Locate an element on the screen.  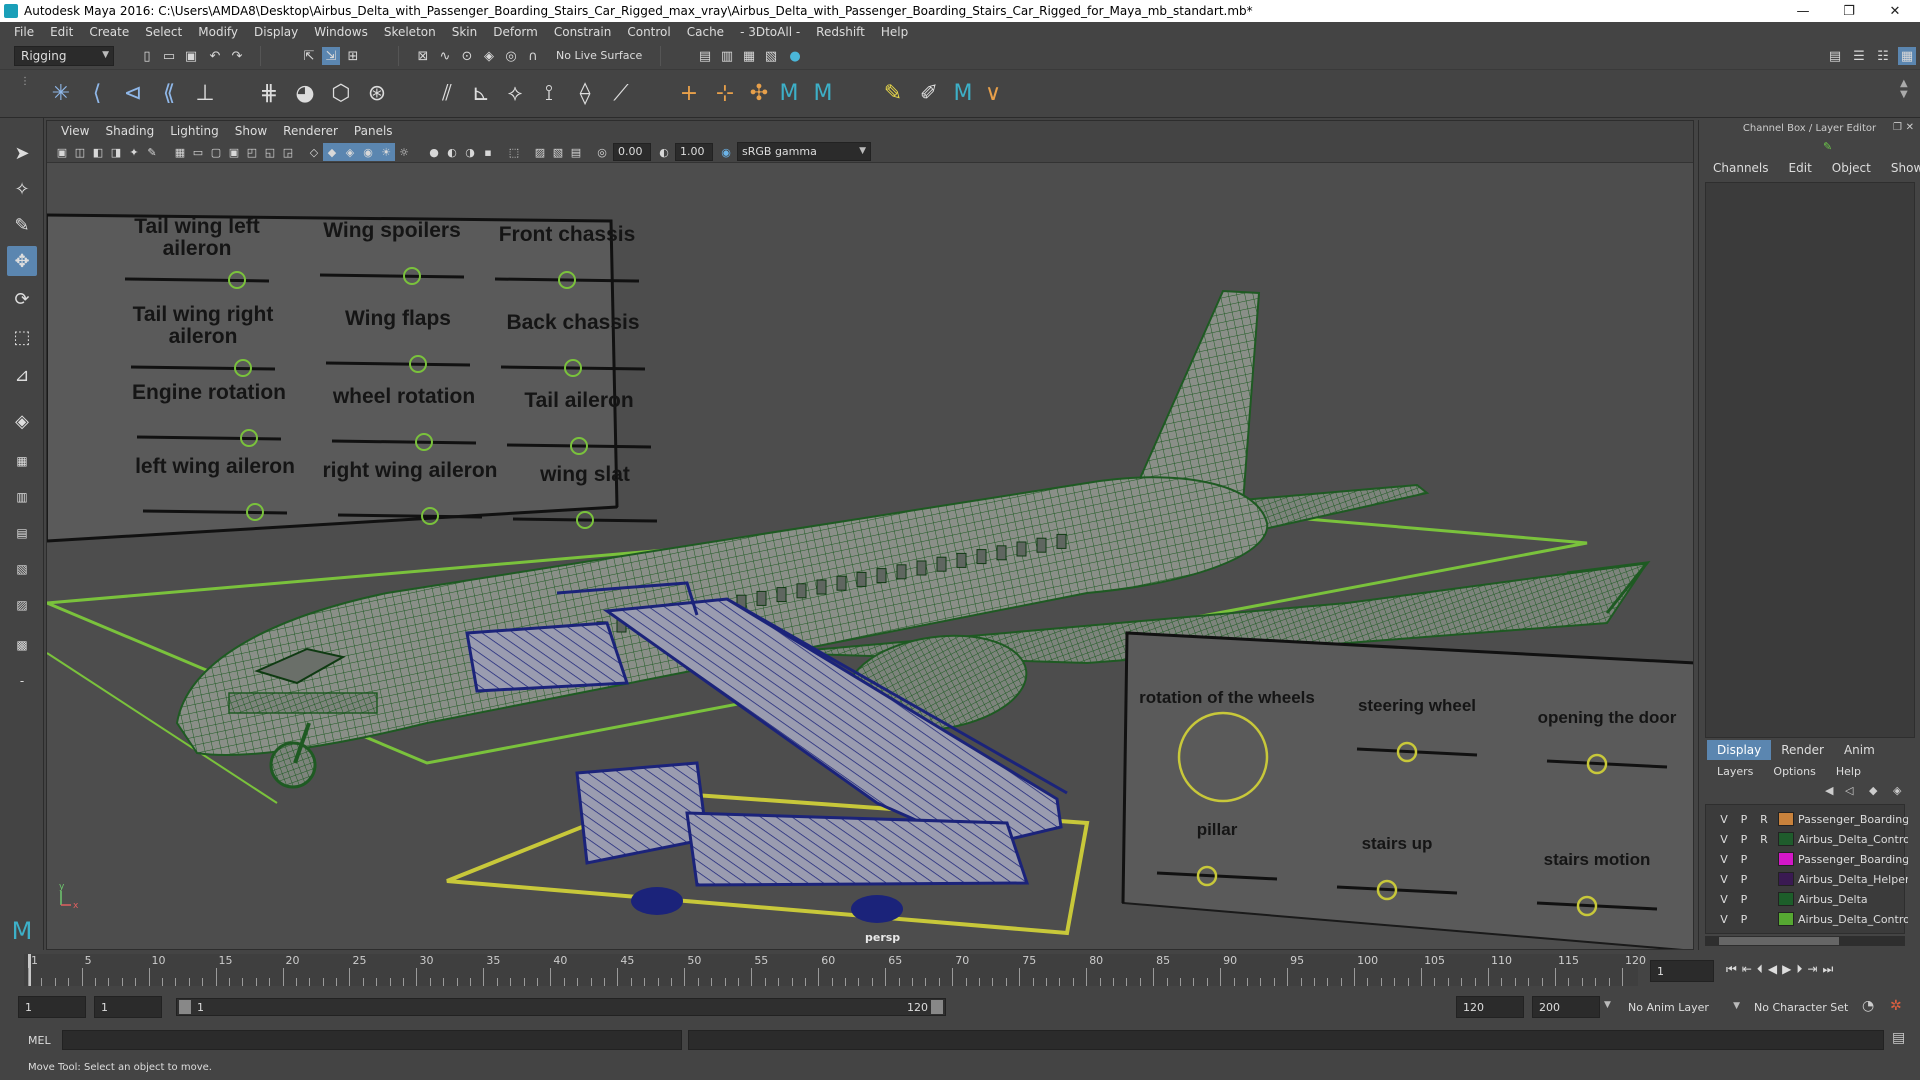
layer-row: V P Passenger_Boarding is located at coordinates (1814, 859).